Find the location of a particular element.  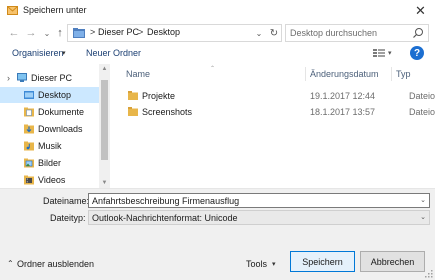

command-toolbar: Organisieren ▾ Neuer Ordner ▾ ? is located at coordinates (217, 54).